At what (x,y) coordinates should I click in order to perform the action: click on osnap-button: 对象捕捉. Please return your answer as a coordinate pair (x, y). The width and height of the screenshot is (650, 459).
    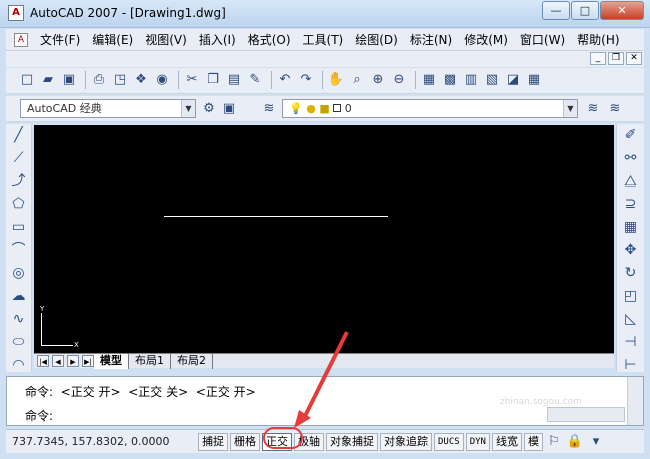
    Looking at the image, I should click on (352, 441).